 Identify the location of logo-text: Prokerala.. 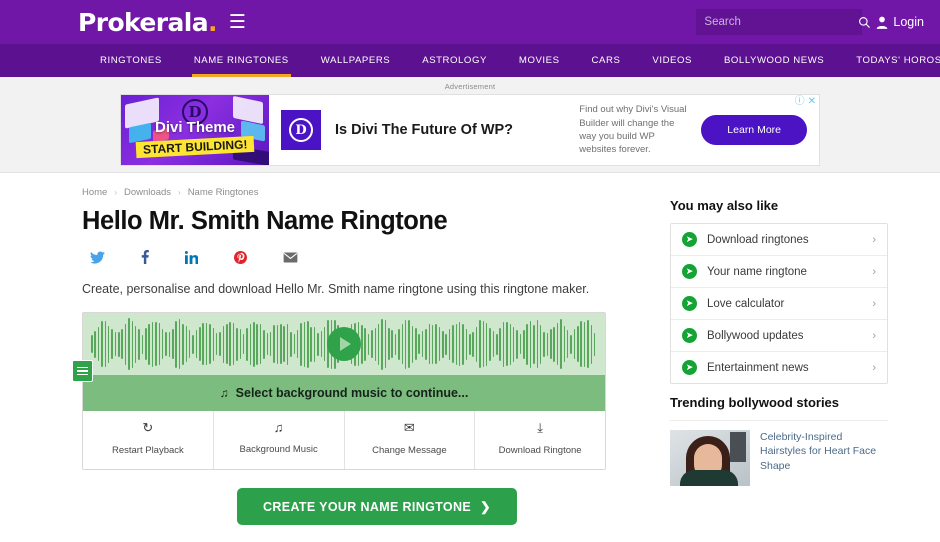
(147, 22).